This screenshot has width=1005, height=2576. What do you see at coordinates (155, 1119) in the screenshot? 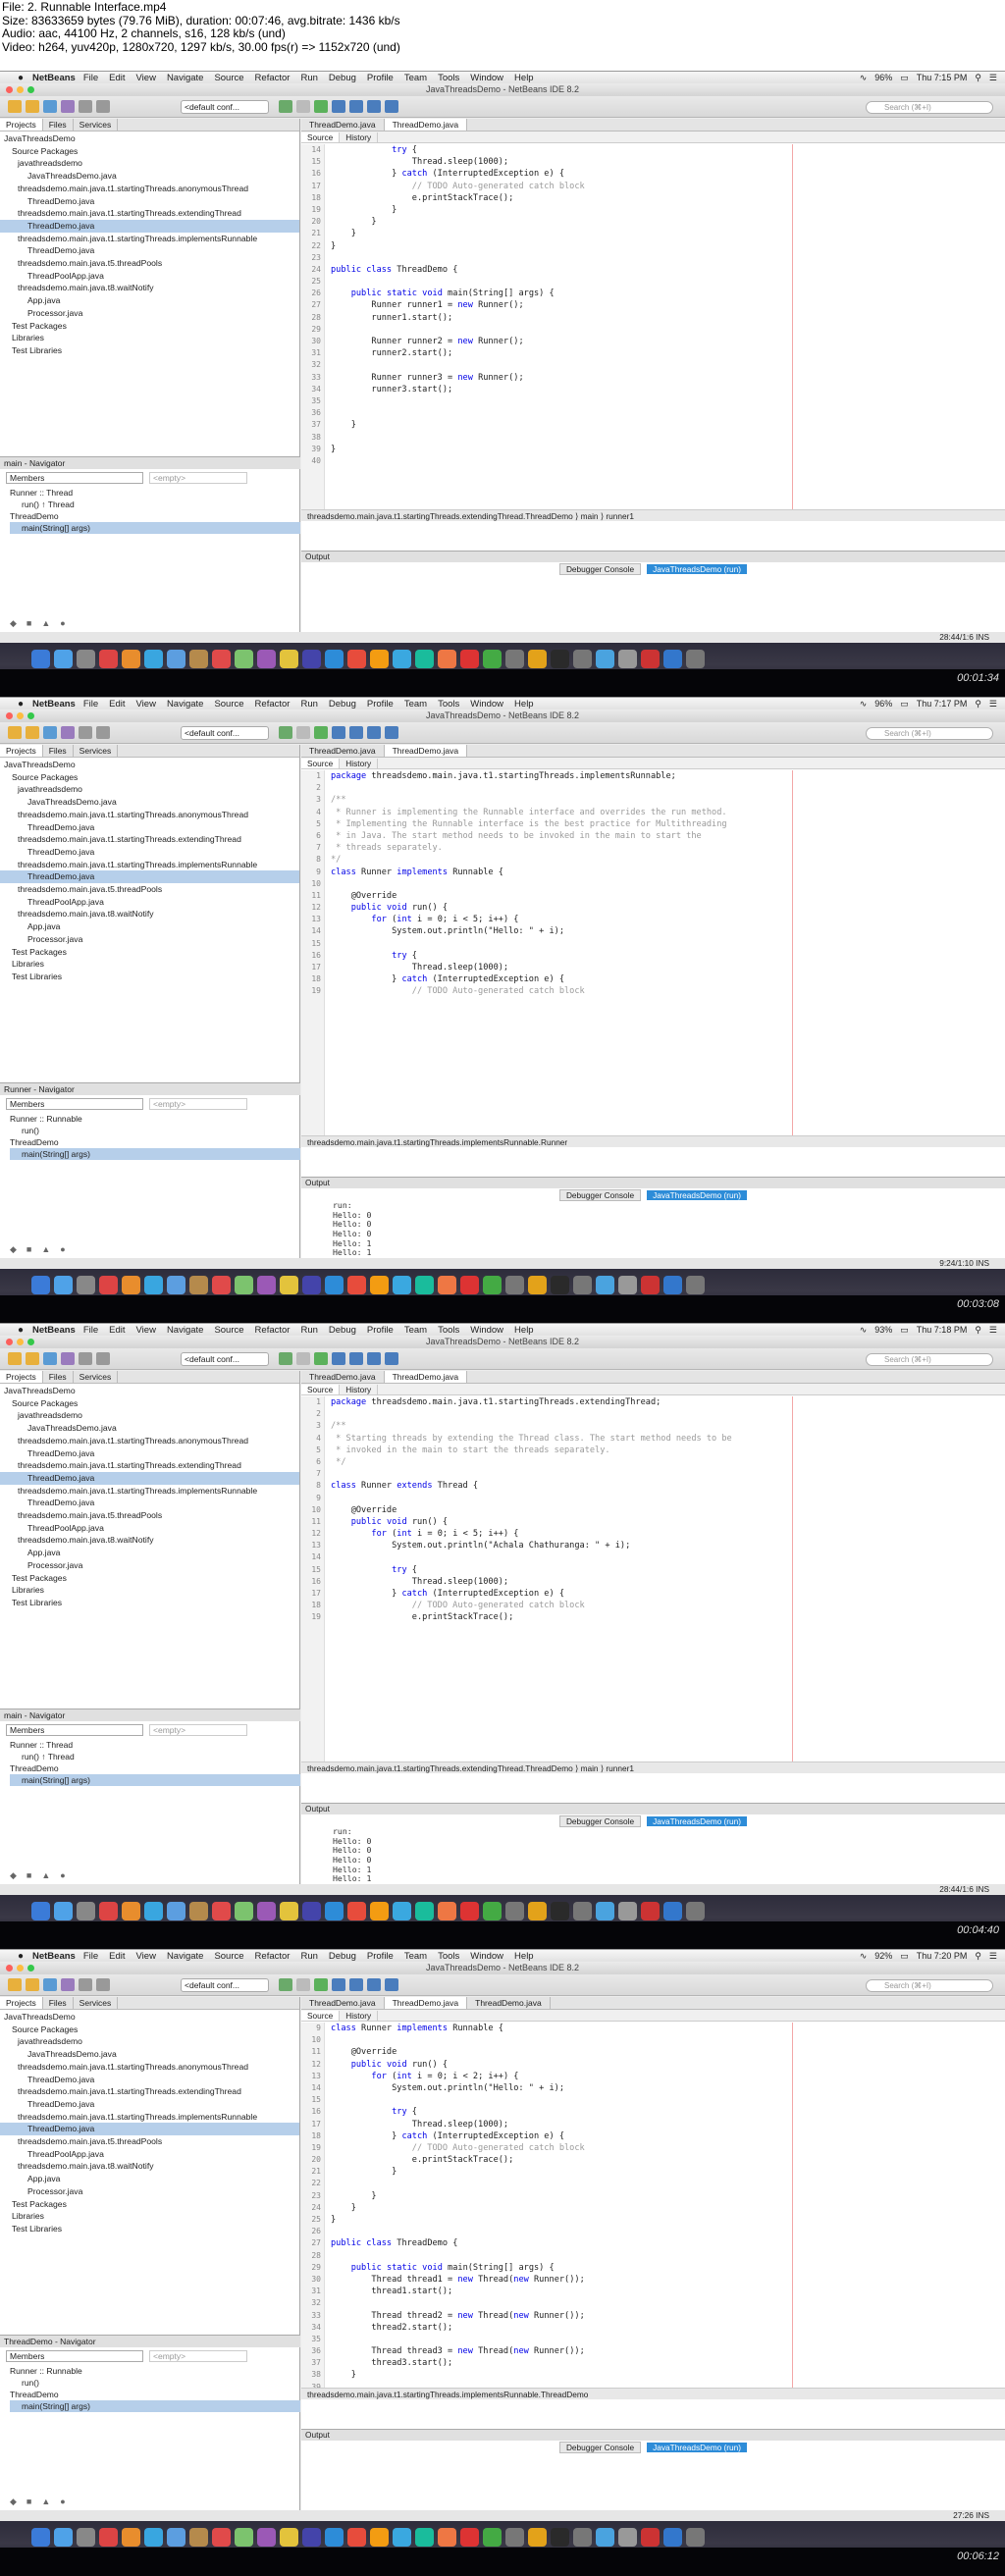
I see `navigator-item: Runner :: Runnable` at bounding box center [155, 1119].